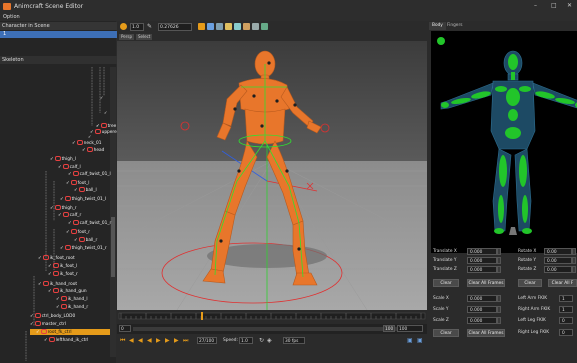 This screenshot has width=577, height=363. What do you see at coordinates (264, 26) in the screenshot?
I see `display-icon` at bounding box center [264, 26].